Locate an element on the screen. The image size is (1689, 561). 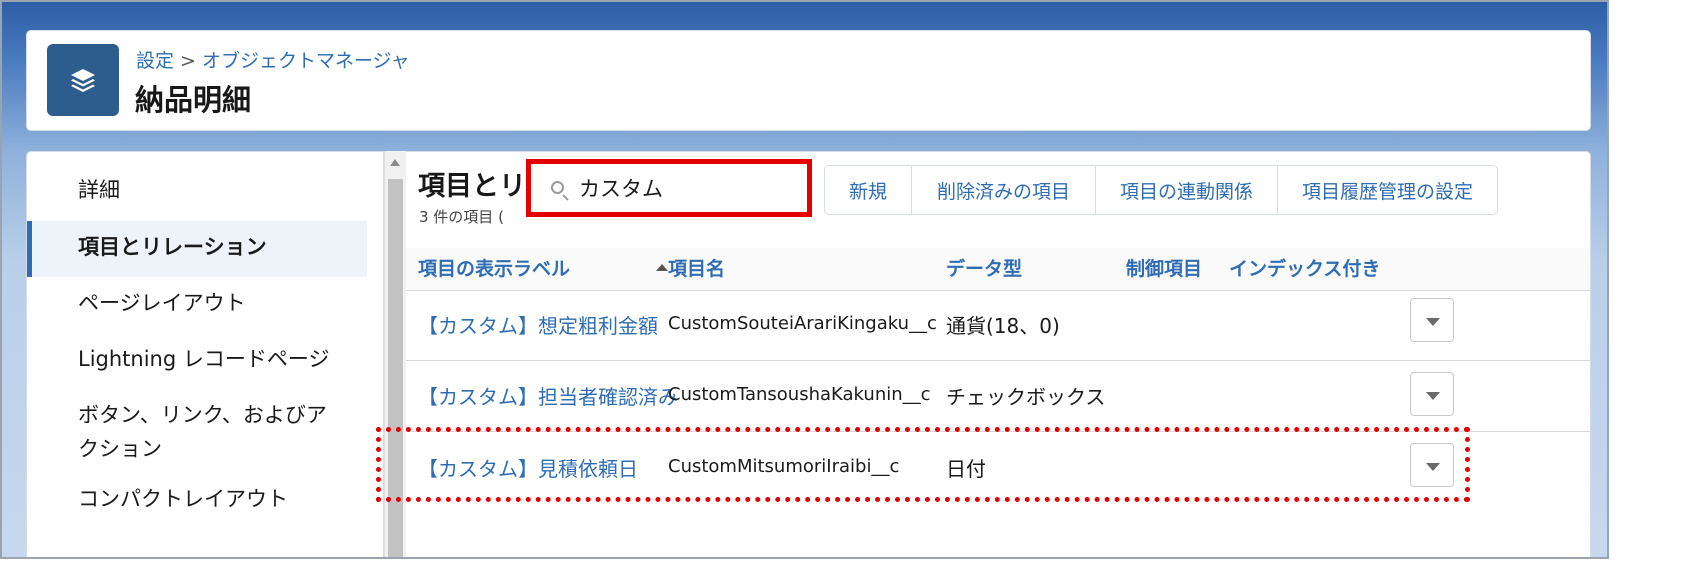
sidebar-item-buttons-links-actions: ボタン、リンク、およびア クション is located at coordinates (197, 432).